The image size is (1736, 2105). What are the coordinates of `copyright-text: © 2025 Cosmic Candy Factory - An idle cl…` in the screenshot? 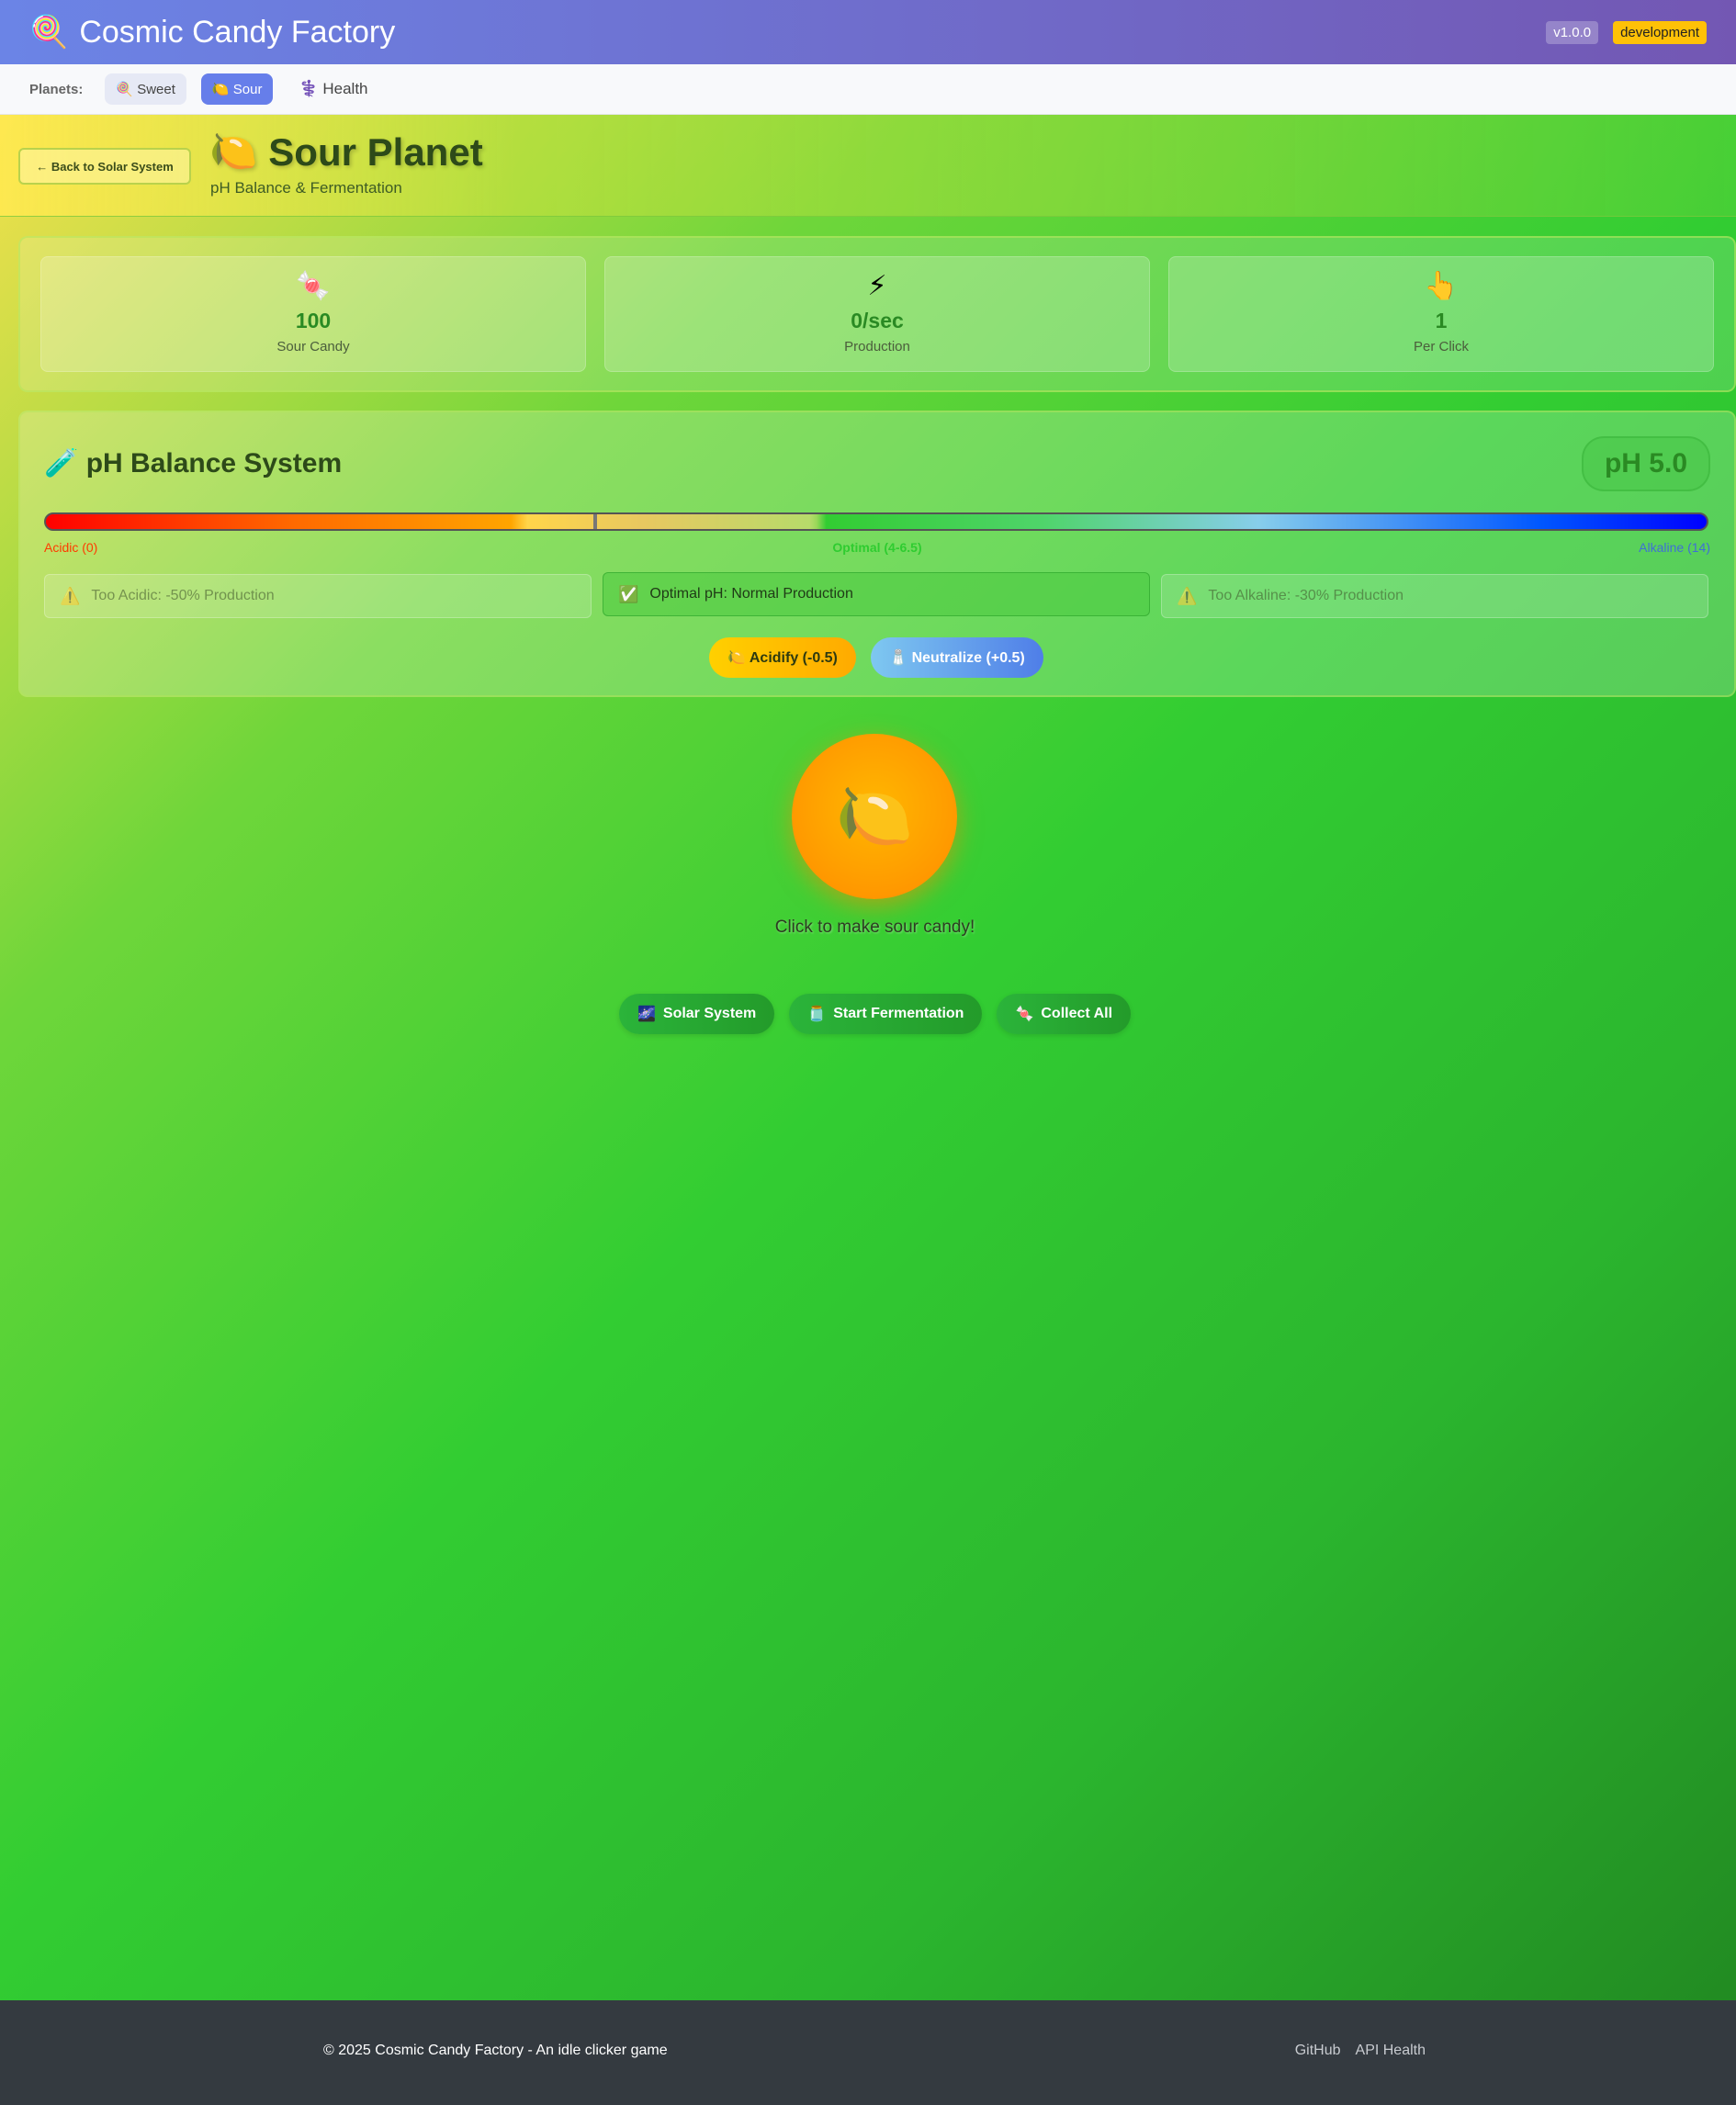 It's located at (495, 2050).